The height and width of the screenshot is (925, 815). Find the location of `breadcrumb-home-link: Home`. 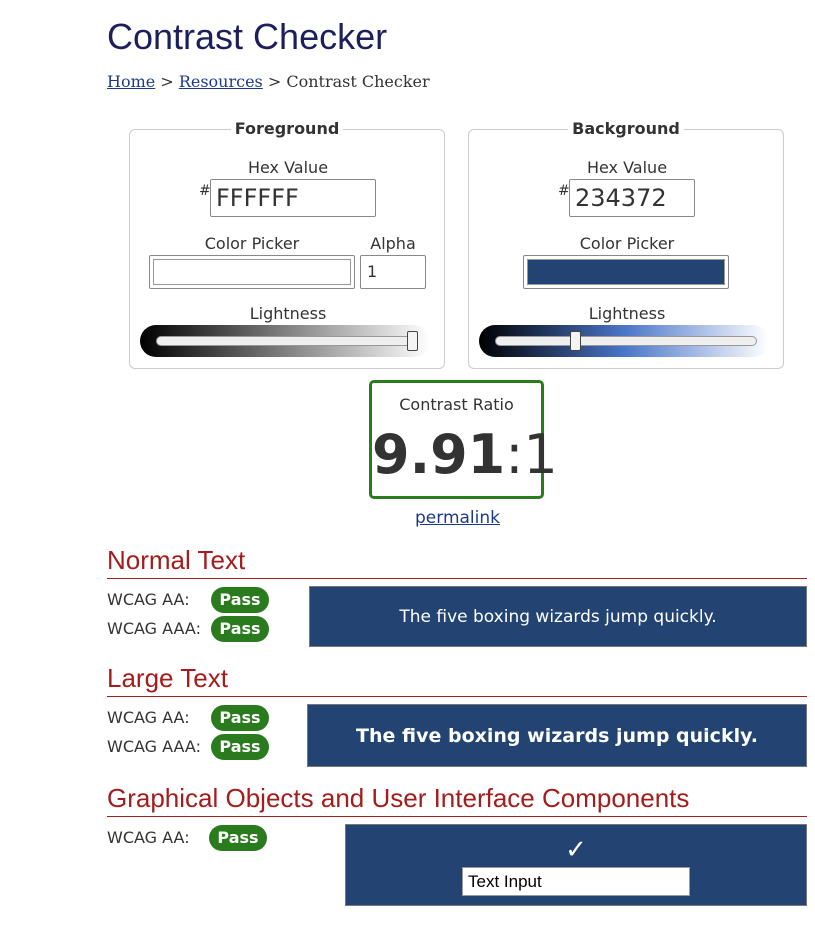

breadcrumb-home-link: Home is located at coordinates (131, 81).